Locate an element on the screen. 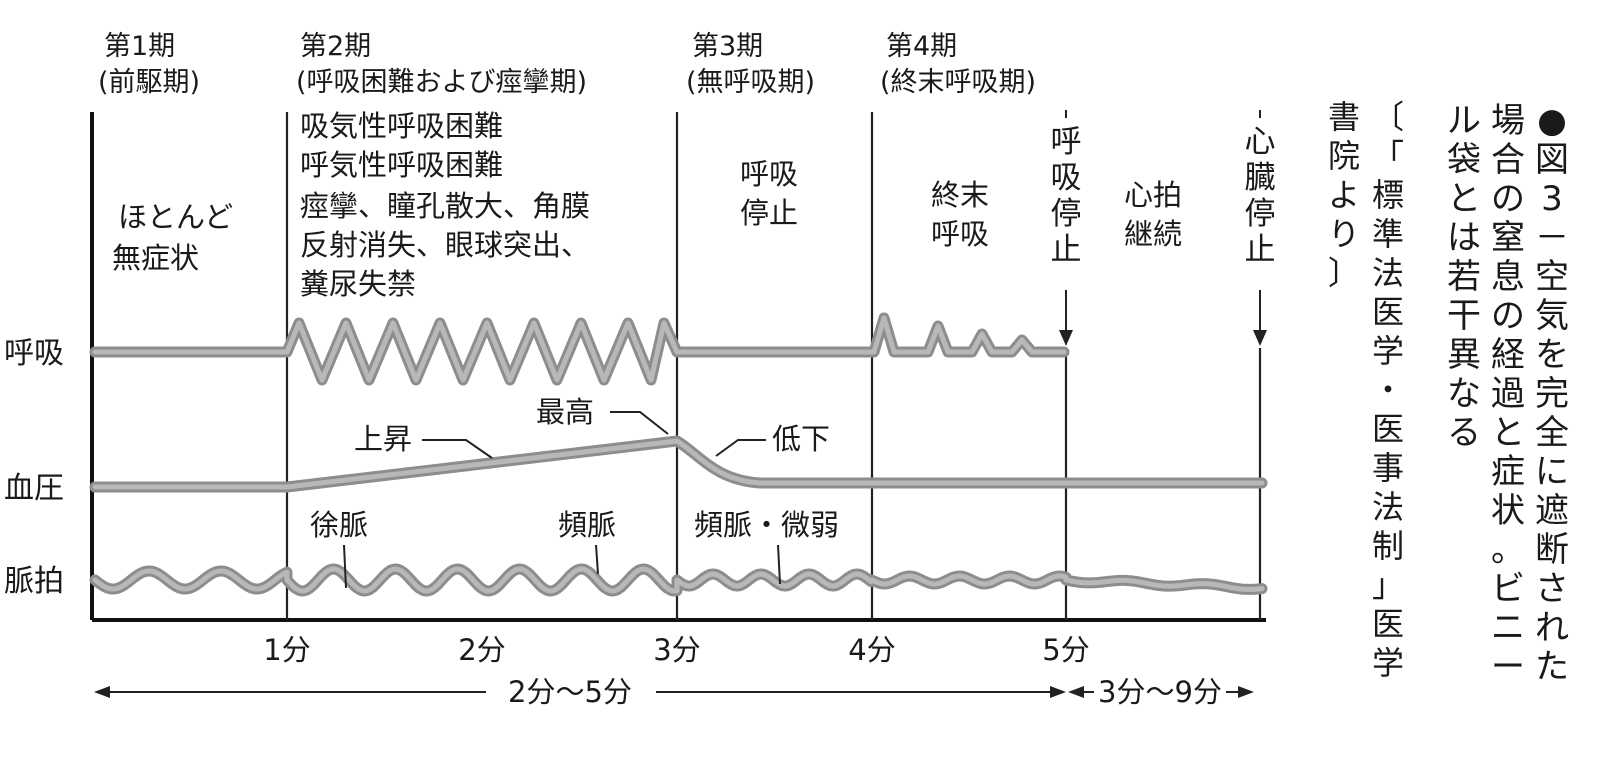  phase3-desc-line2: 停止 is located at coordinates (769, 213).